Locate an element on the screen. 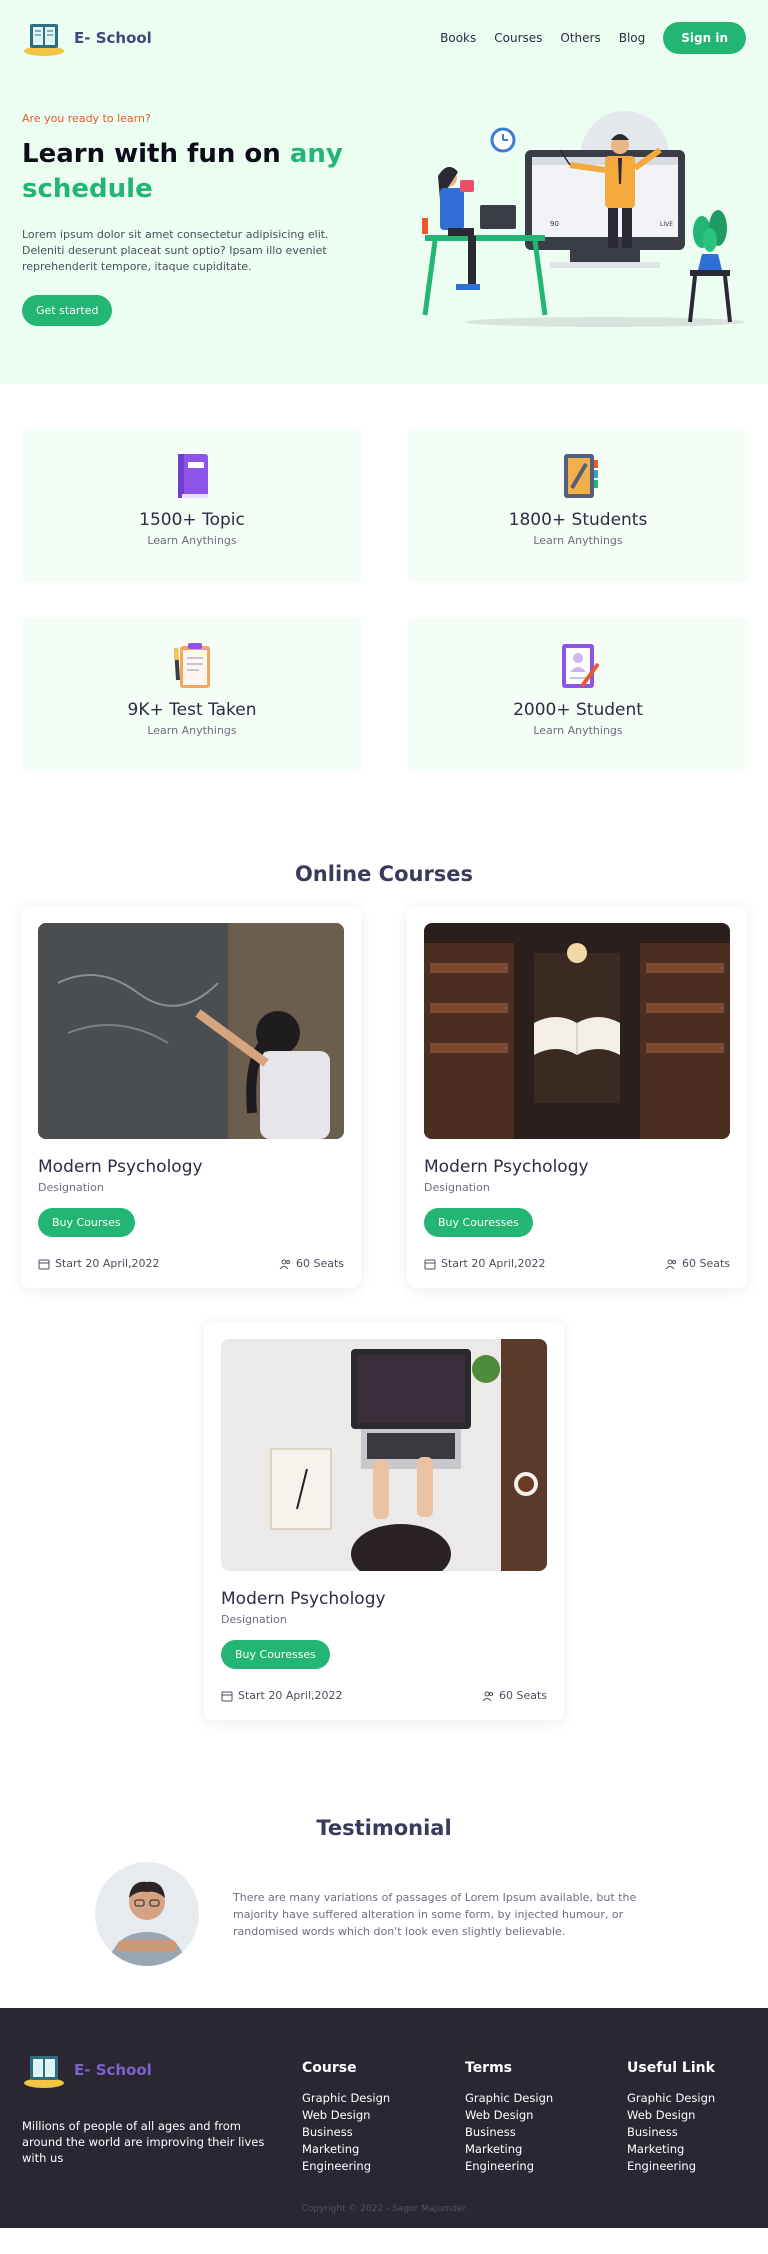  stat-value: 2000+ Student is located at coordinates (578, 710).